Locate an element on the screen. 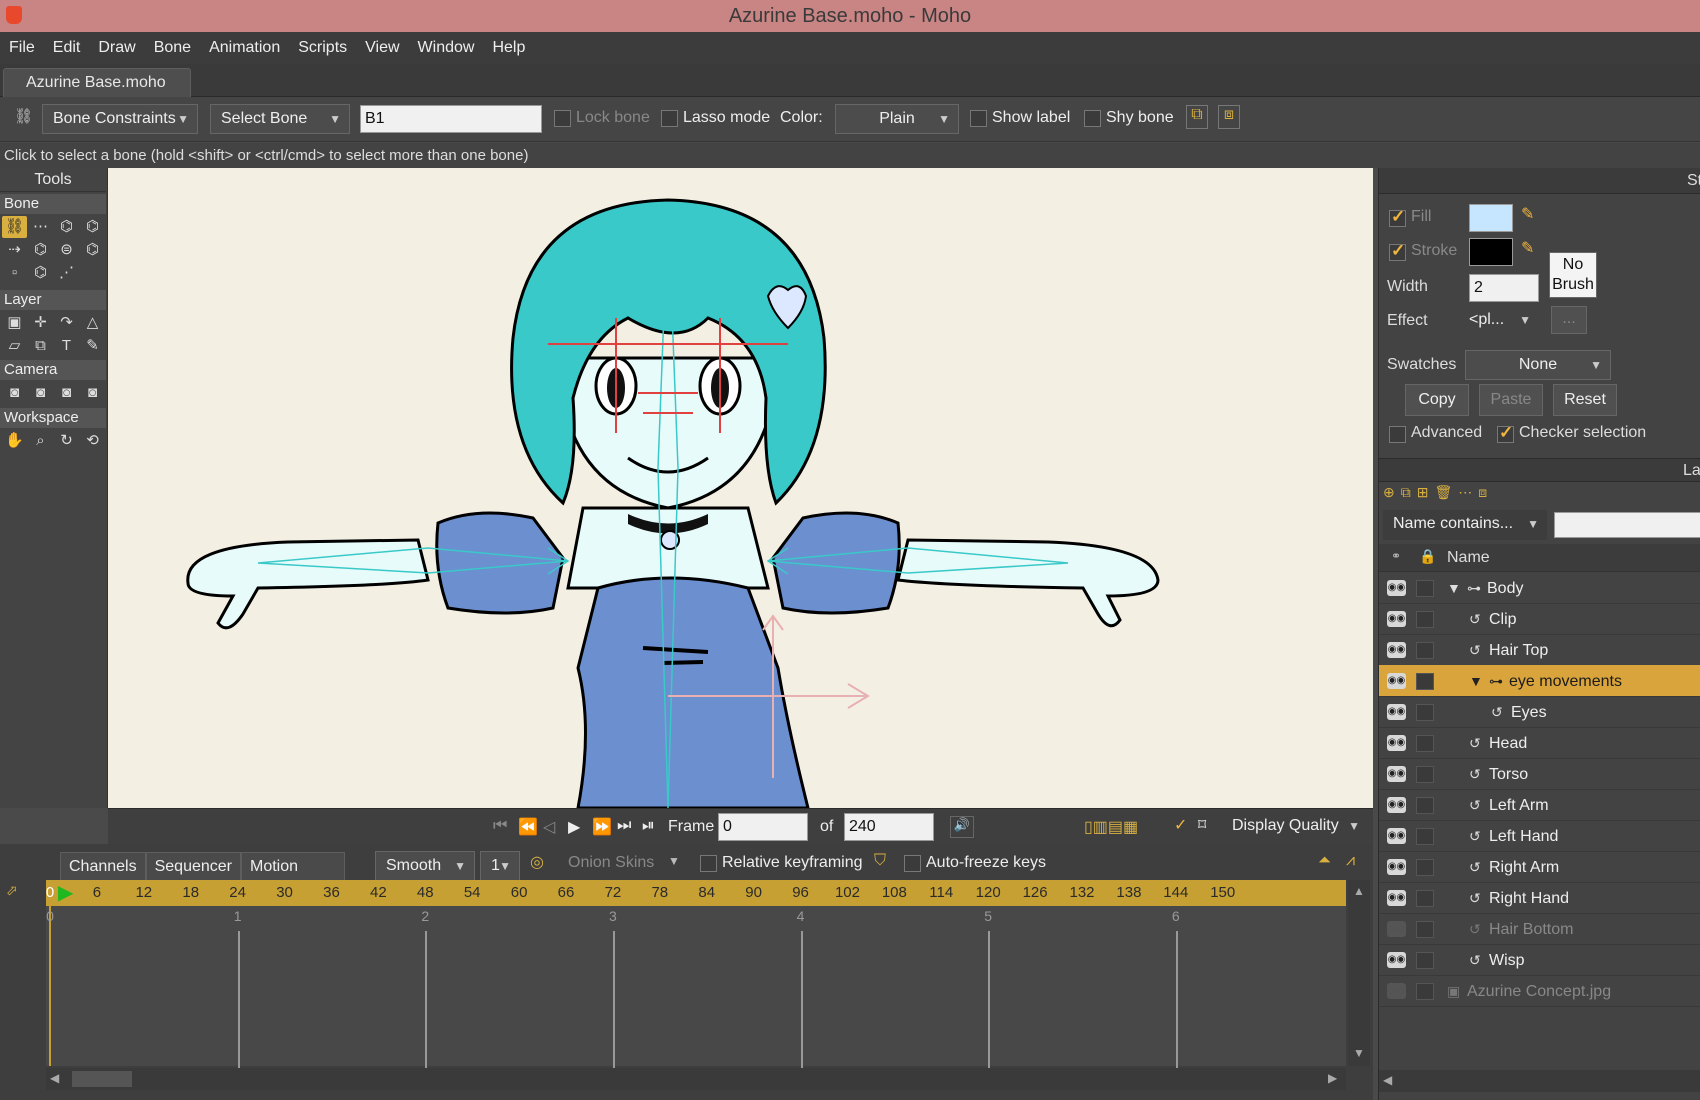  lasso-mode-checkbox is located at coordinates (669, 118).